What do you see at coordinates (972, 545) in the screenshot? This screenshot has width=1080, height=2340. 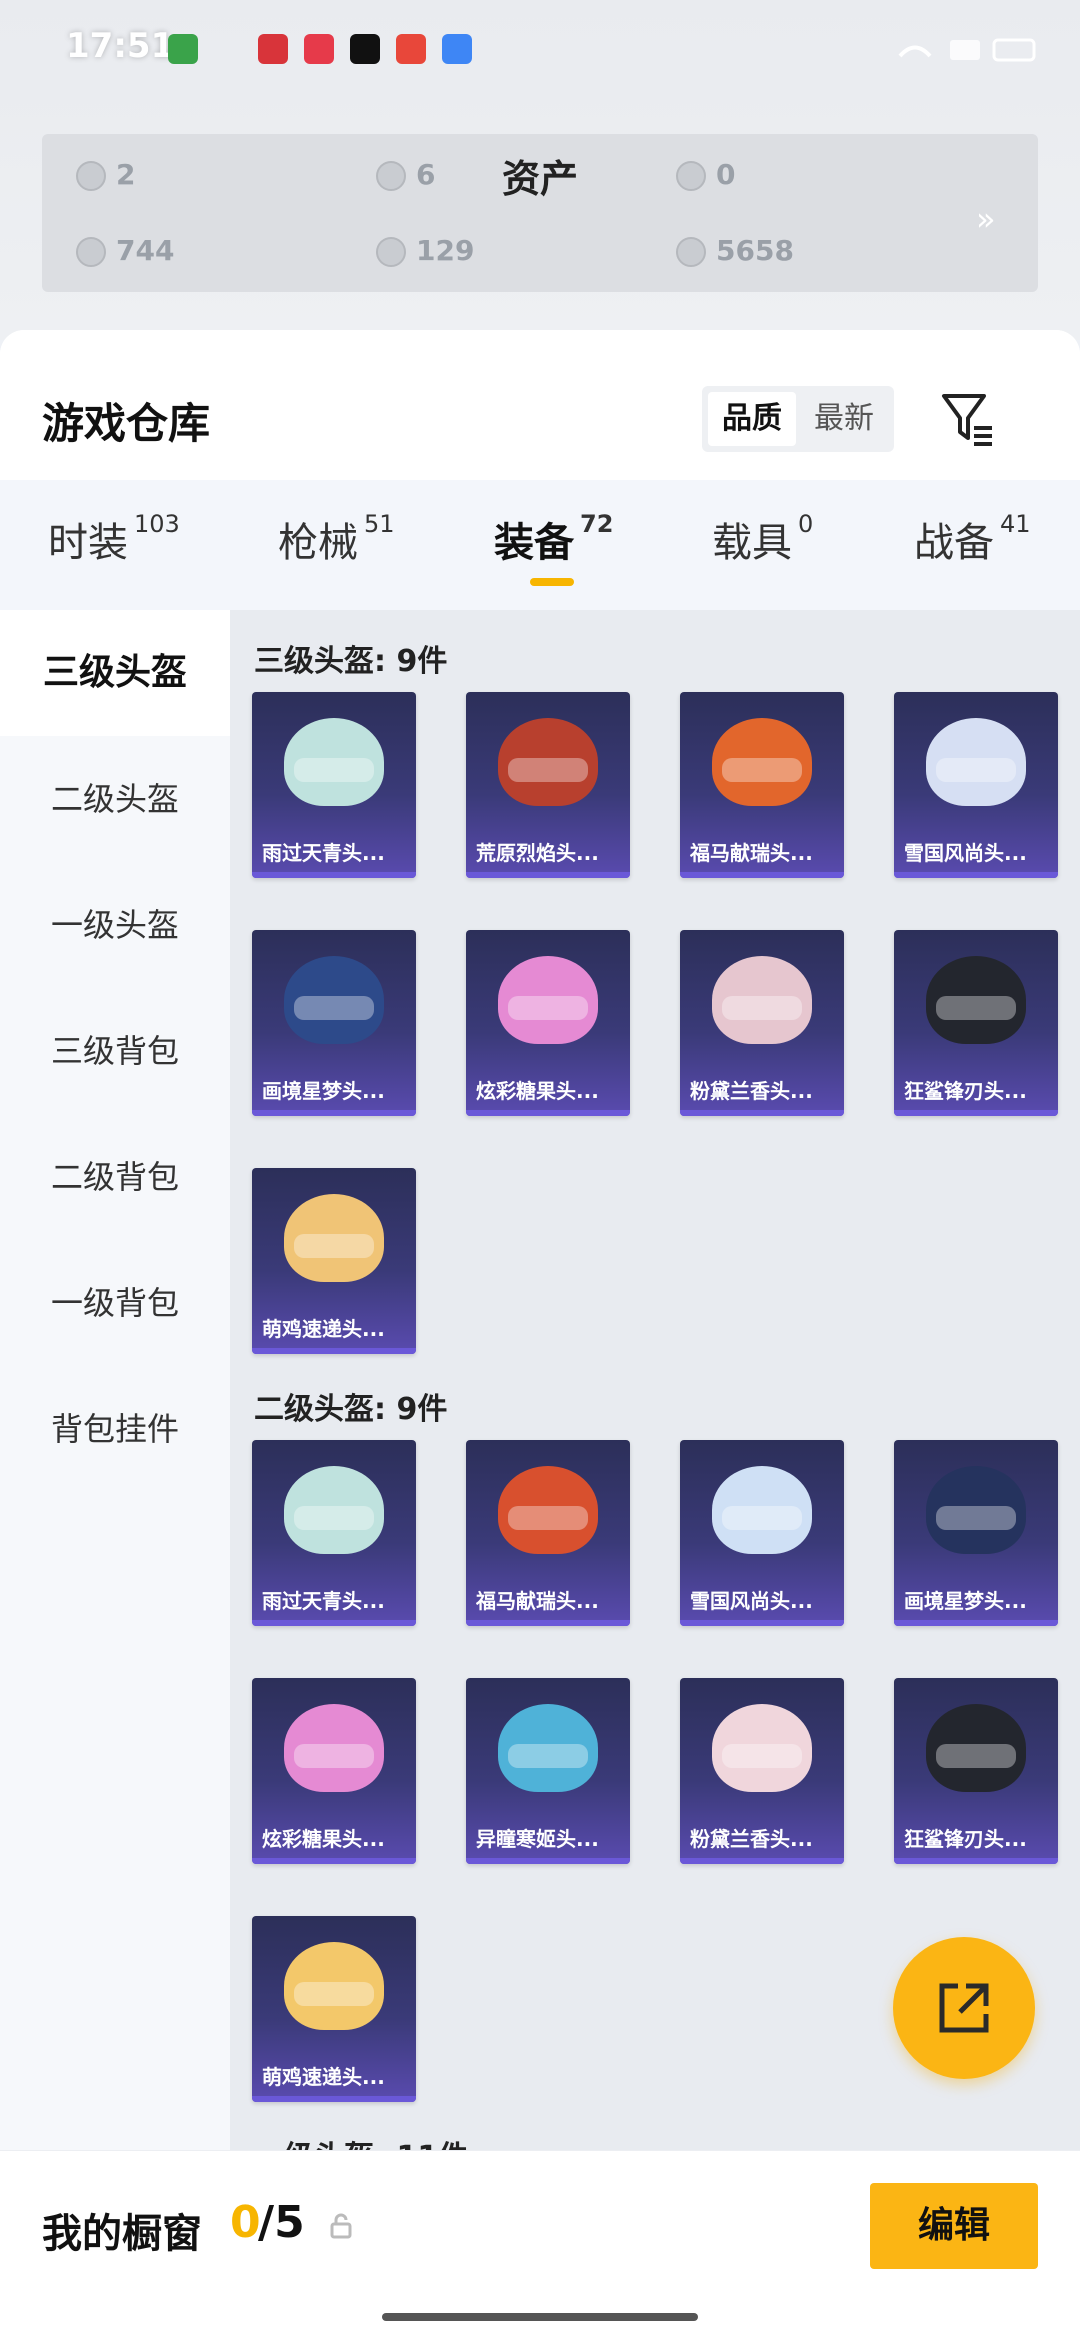 I see `tab-supplies: 战备 41` at bounding box center [972, 545].